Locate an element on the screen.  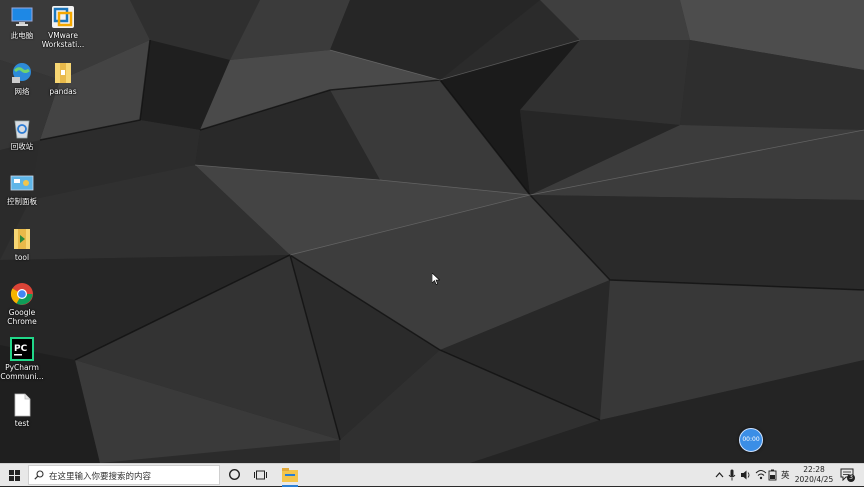
mouse-cursor-icon is located at coordinates (436, 279).